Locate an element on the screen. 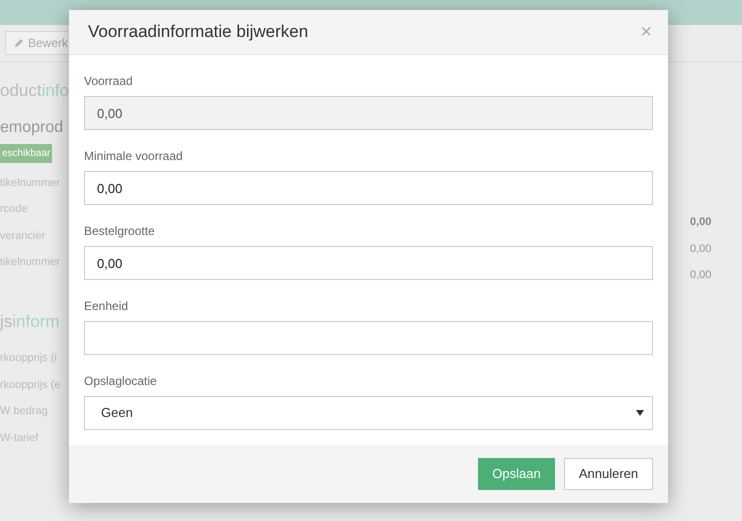  field-label: Eenheid is located at coordinates (107, 306).